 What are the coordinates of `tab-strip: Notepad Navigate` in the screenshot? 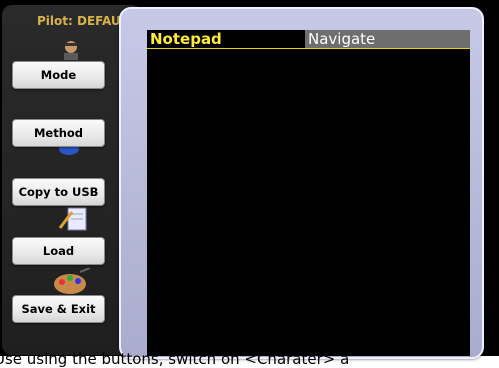 It's located at (308, 39).